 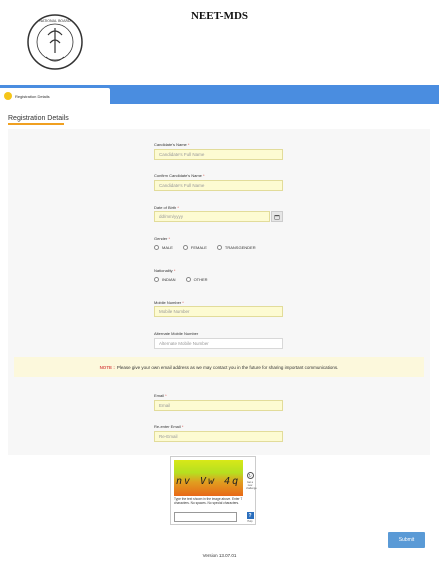 I want to click on captcha-refresh-button: ↻ Get a new challenge, so click(x=251, y=481).